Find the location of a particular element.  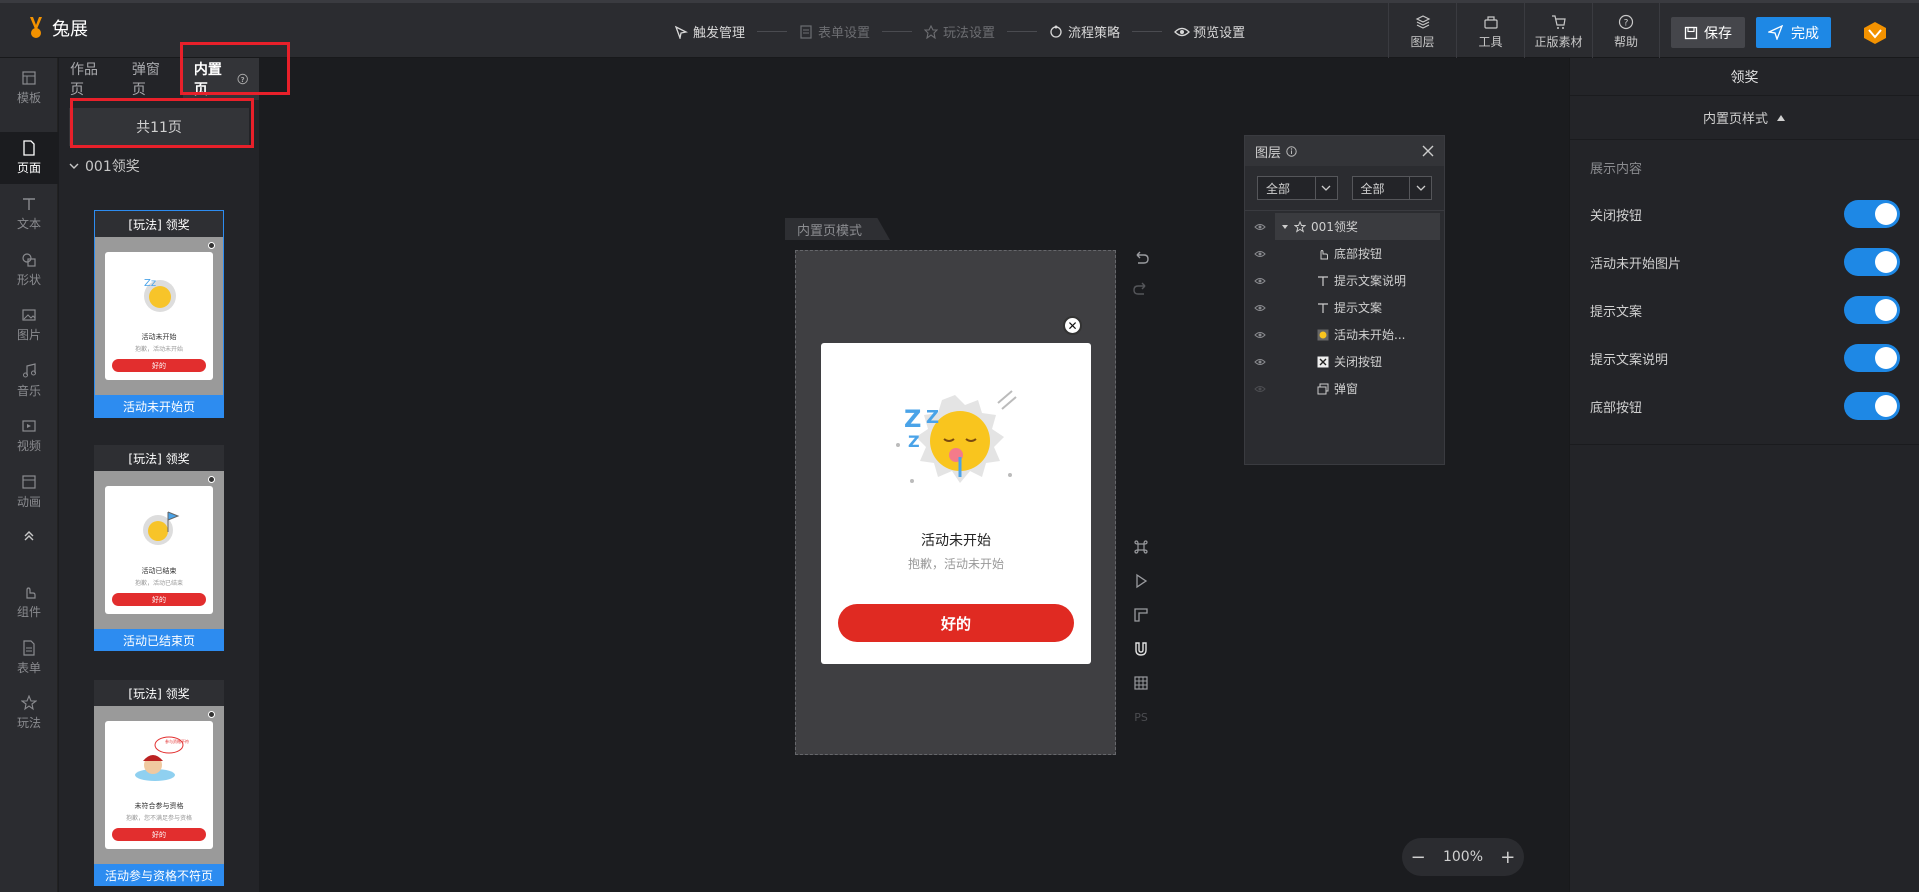

layer-row: 弹窗 is located at coordinates (1344, 388).